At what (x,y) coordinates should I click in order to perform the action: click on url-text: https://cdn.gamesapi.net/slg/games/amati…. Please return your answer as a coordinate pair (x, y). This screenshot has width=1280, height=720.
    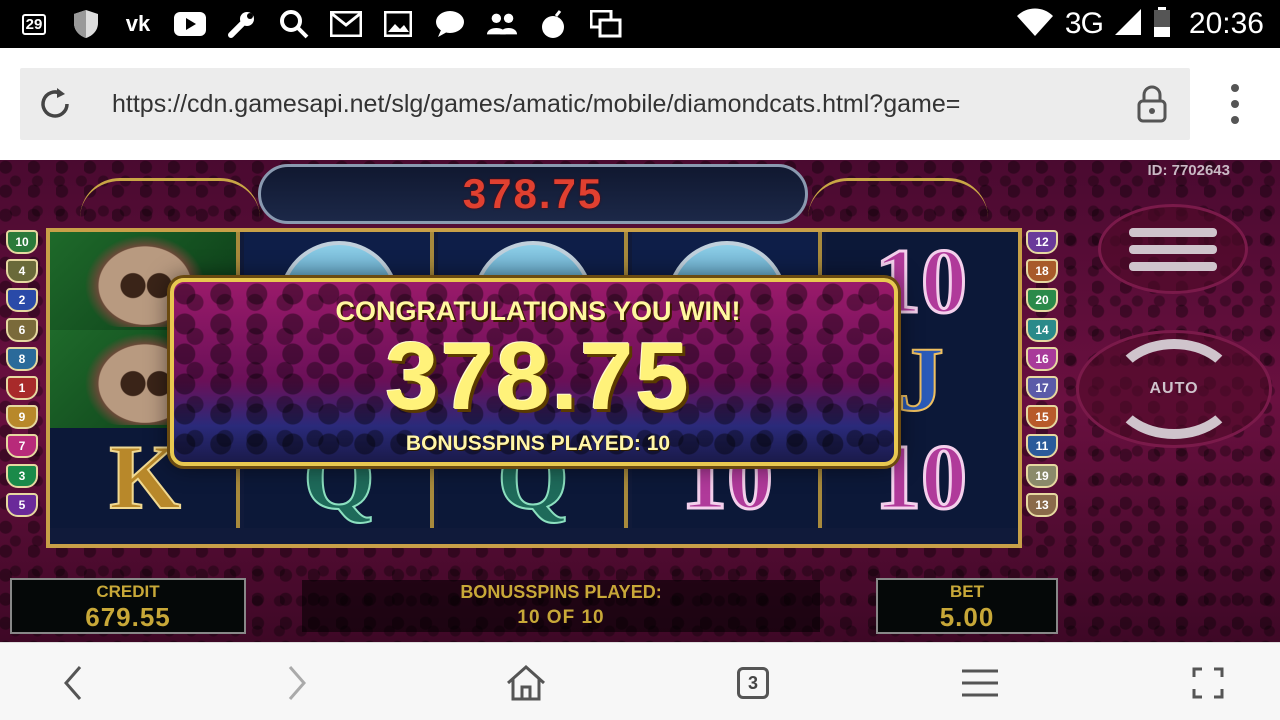
    Looking at the image, I should click on (607, 104).